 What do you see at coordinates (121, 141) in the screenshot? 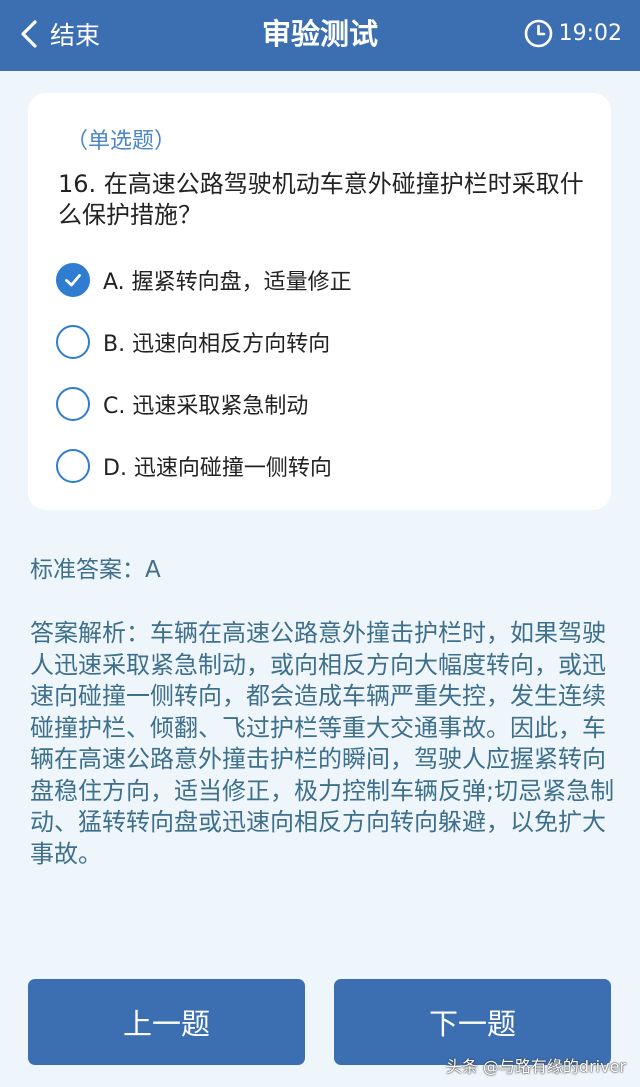
I see `question-type: （单选题）` at bounding box center [121, 141].